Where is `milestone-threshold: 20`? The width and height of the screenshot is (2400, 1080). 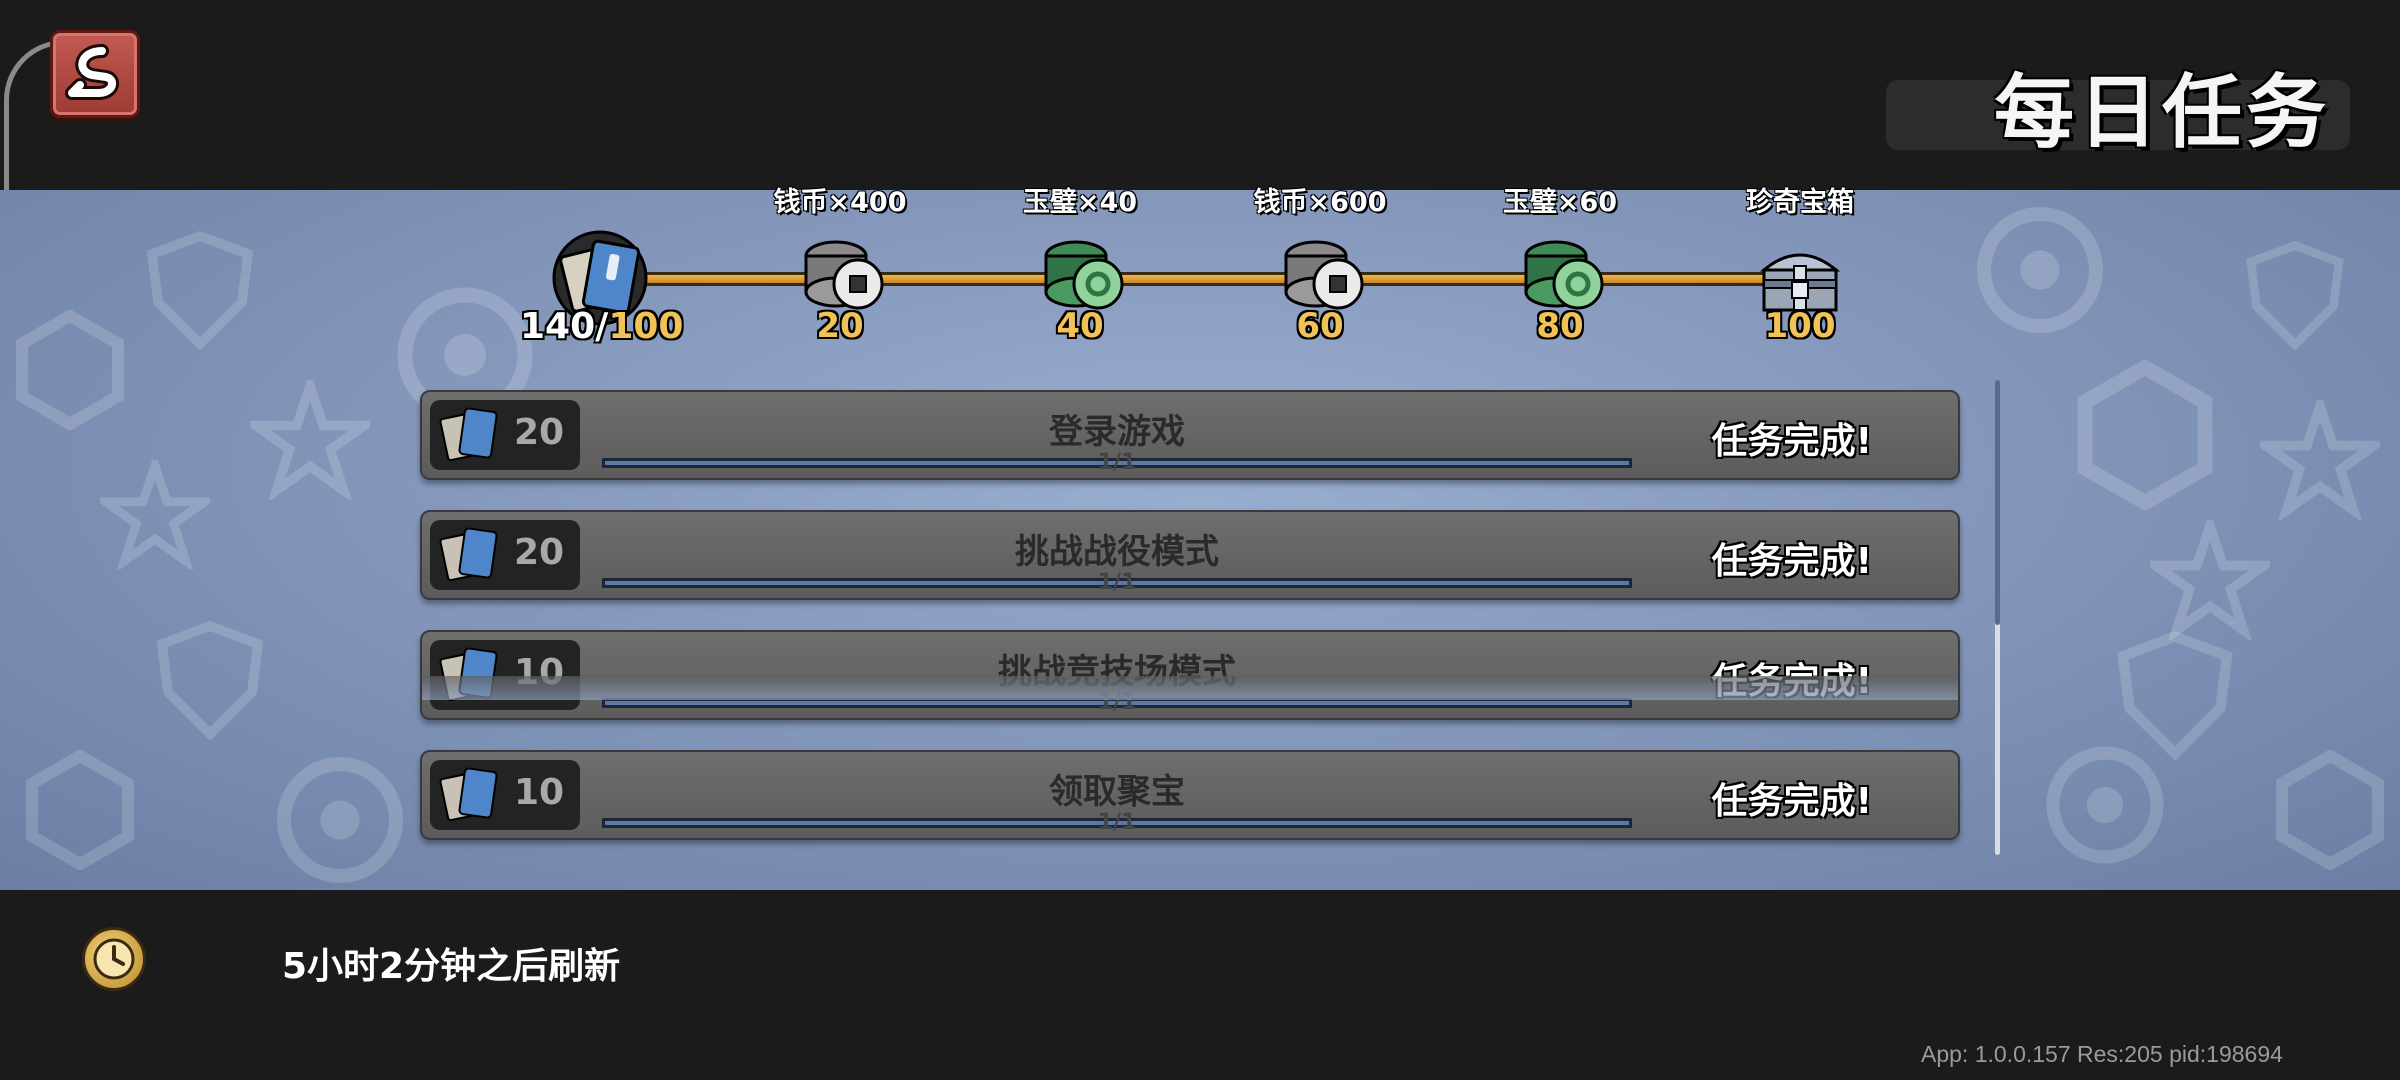 milestone-threshold: 20 is located at coordinates (840, 326).